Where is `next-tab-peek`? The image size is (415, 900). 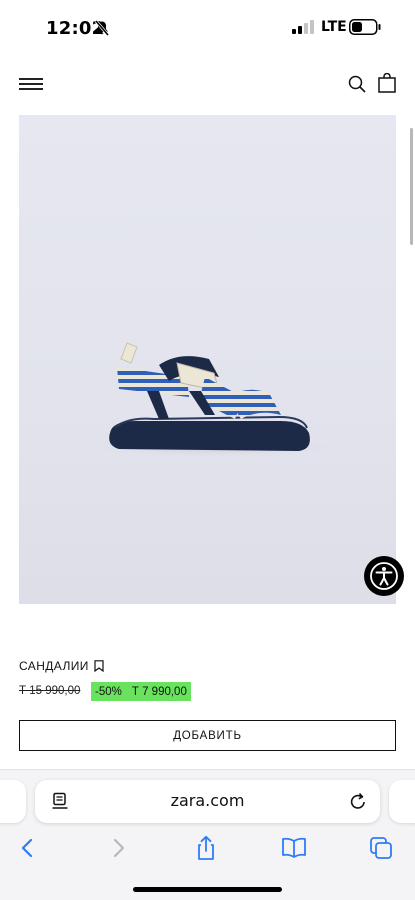 next-tab-peek is located at coordinates (402, 801).